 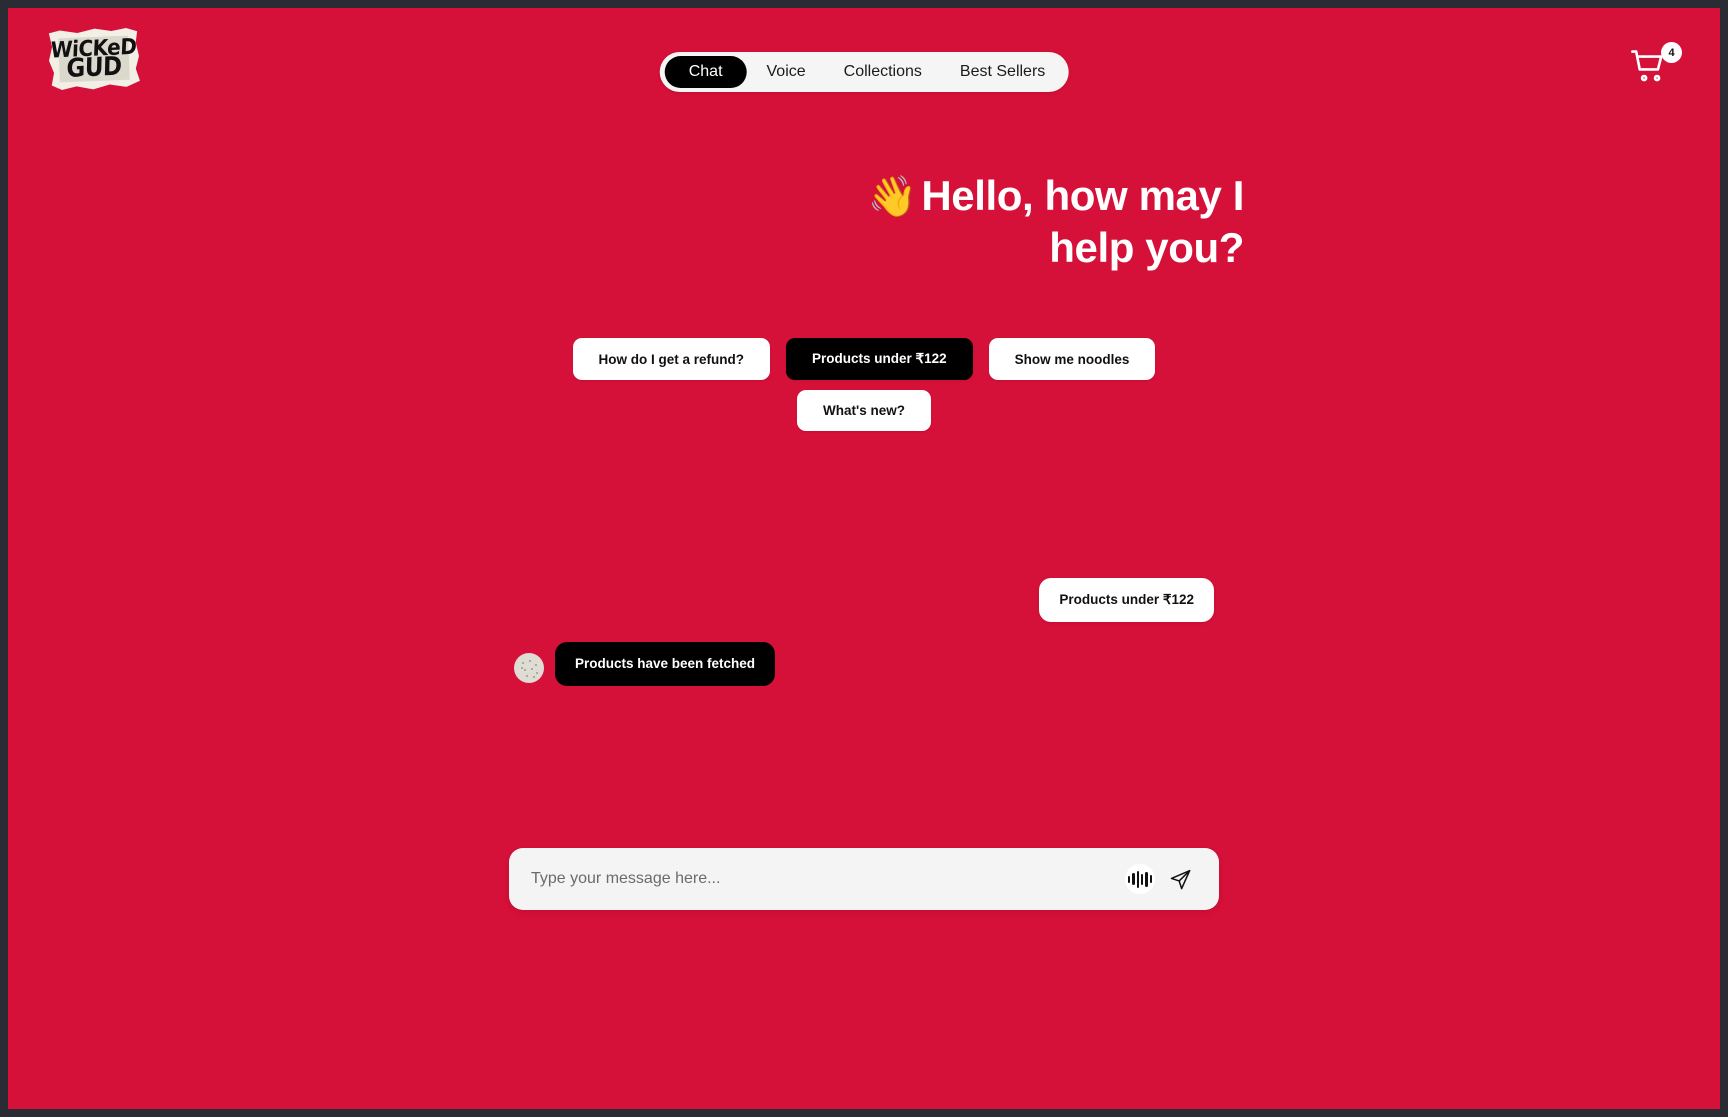 I want to click on waveform-icon, so click(x=1140, y=879).